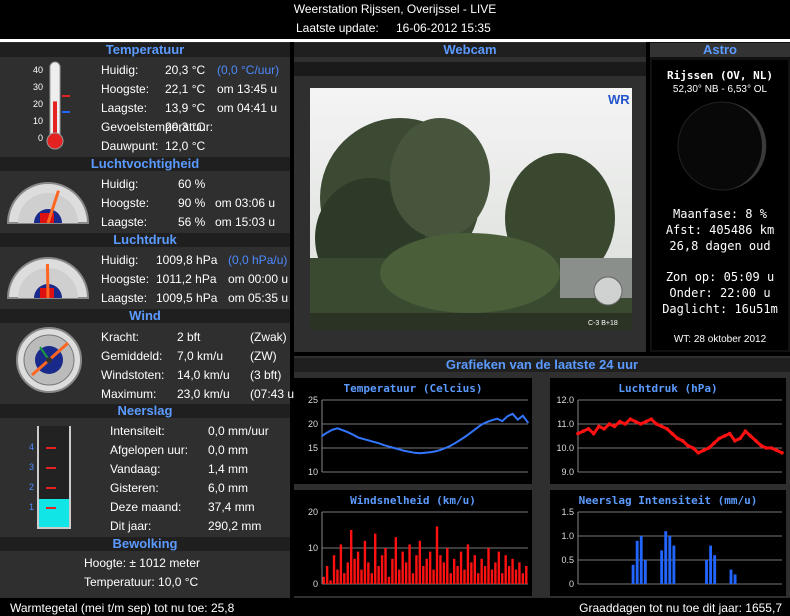 This screenshot has height=616, width=790. Describe the element at coordinates (185, 146) in the screenshot. I see `temperature-value: 12,0 °C` at that location.